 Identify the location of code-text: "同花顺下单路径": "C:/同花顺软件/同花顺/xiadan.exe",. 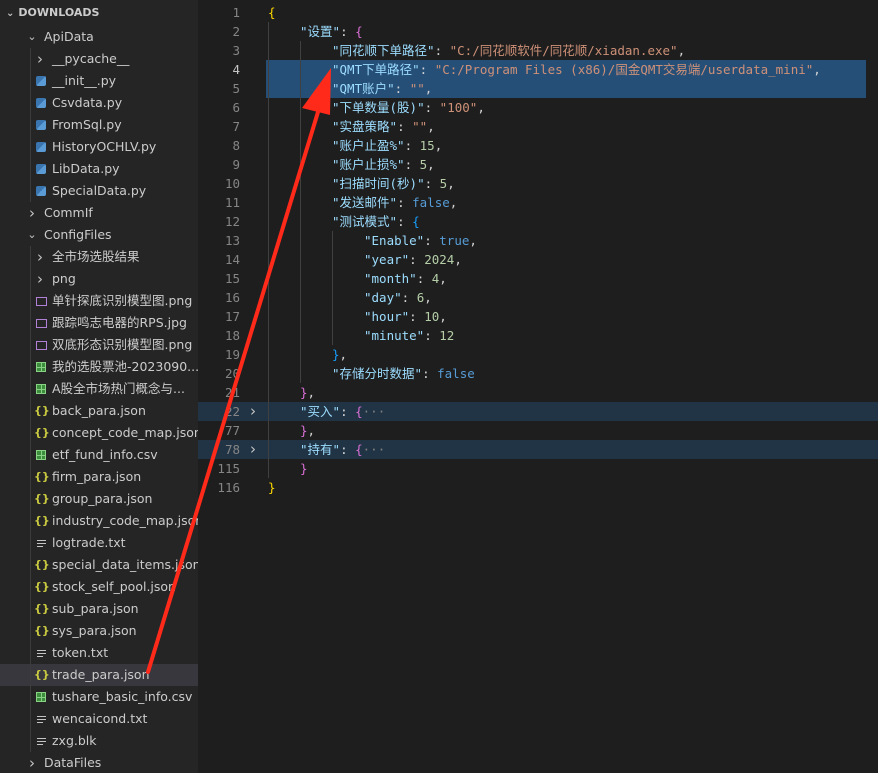
(508, 50).